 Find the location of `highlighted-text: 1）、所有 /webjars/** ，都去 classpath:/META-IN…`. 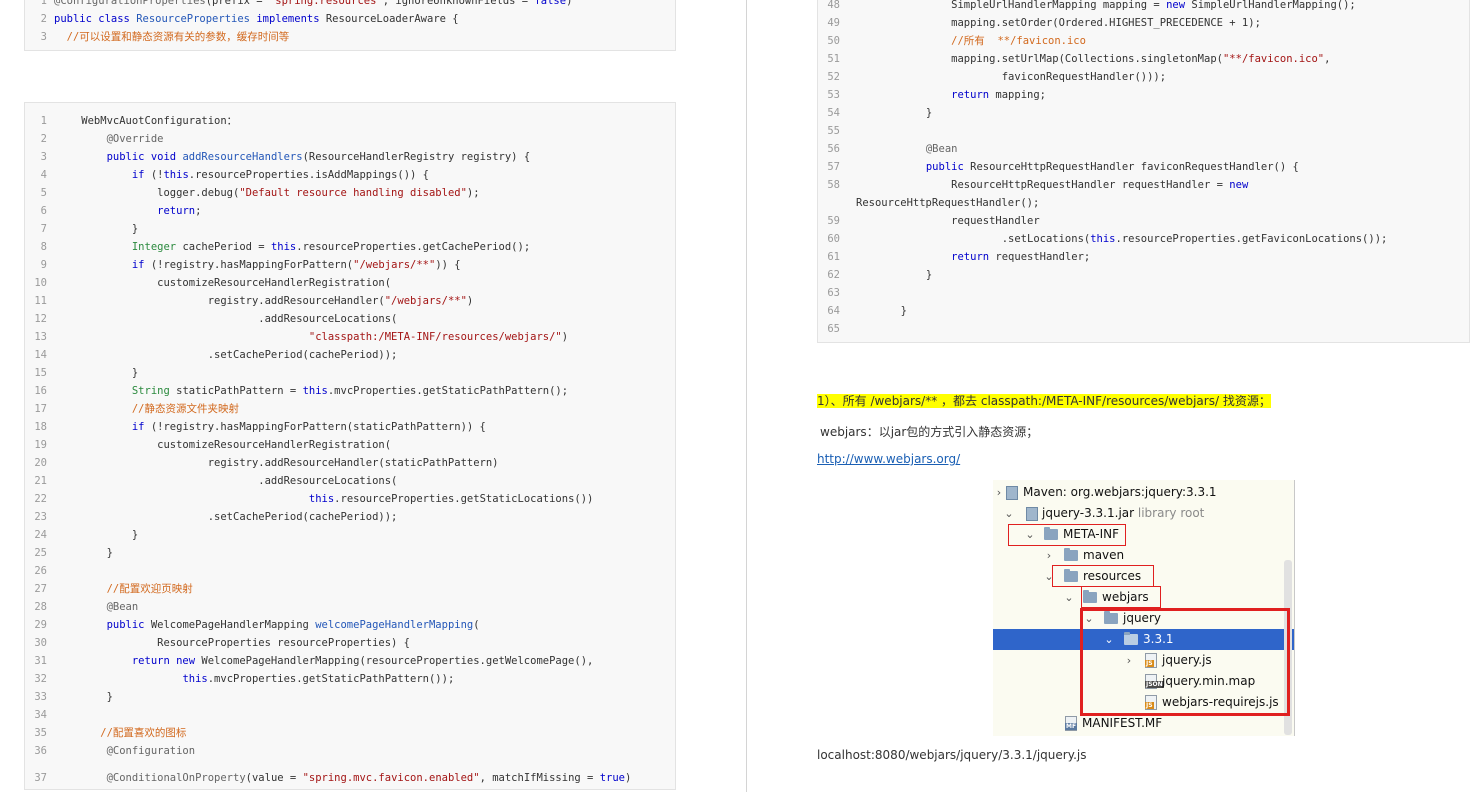

highlighted-text: 1）、所有 /webjars/** ，都去 classpath:/META-IN… is located at coordinates (1044, 401).